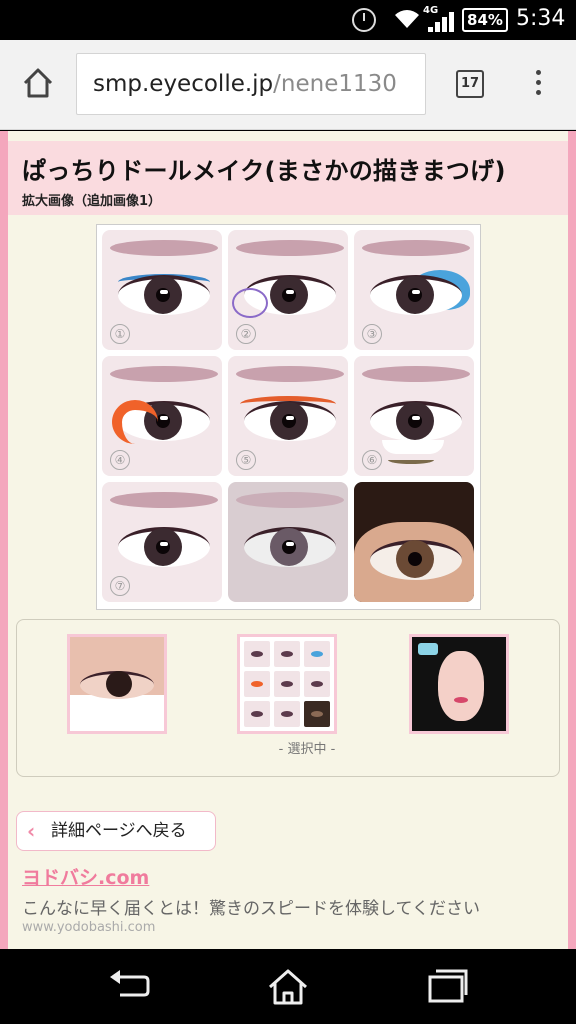  I want to click on url-host: smp.eyecolle.jp, so click(183, 84).